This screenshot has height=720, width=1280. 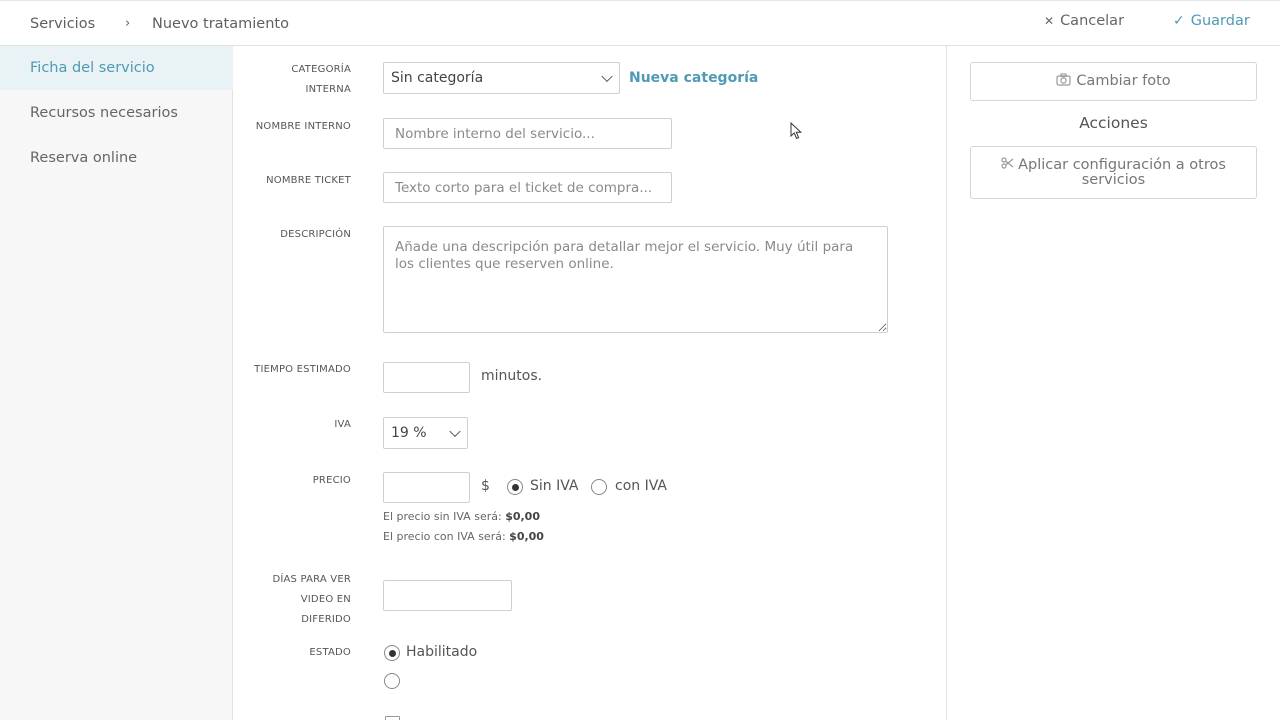 I want to click on cancel-button: ✕ Cancelar, so click(x=1084, y=21).